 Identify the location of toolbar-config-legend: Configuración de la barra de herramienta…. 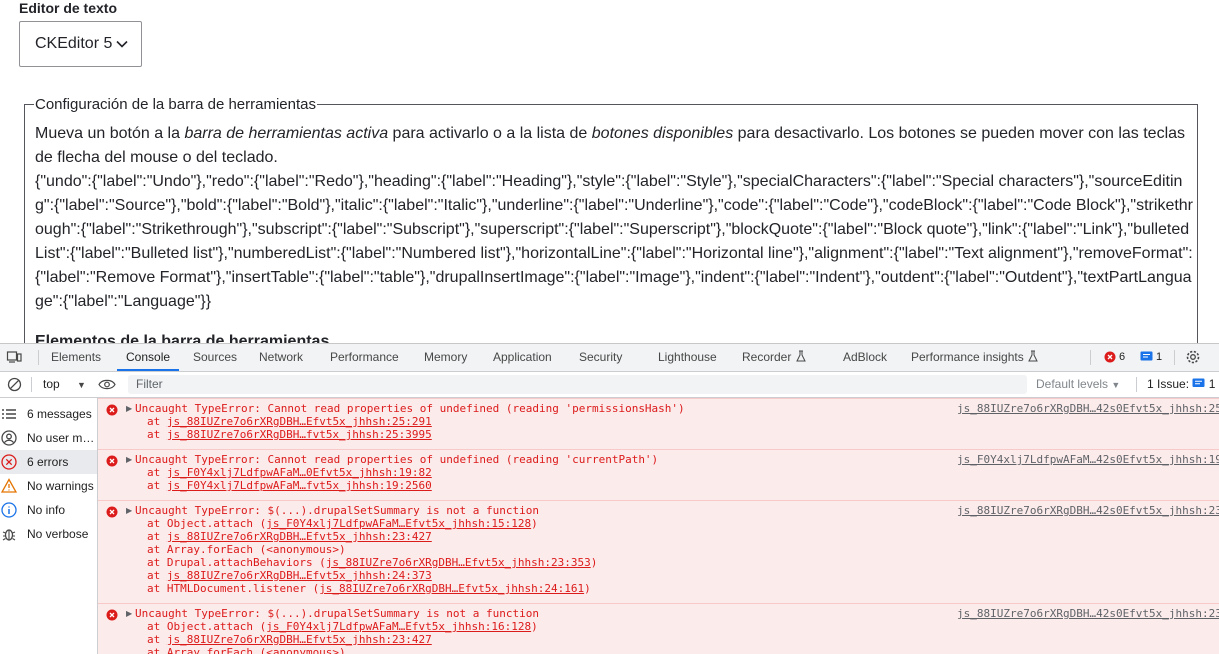
(175, 104).